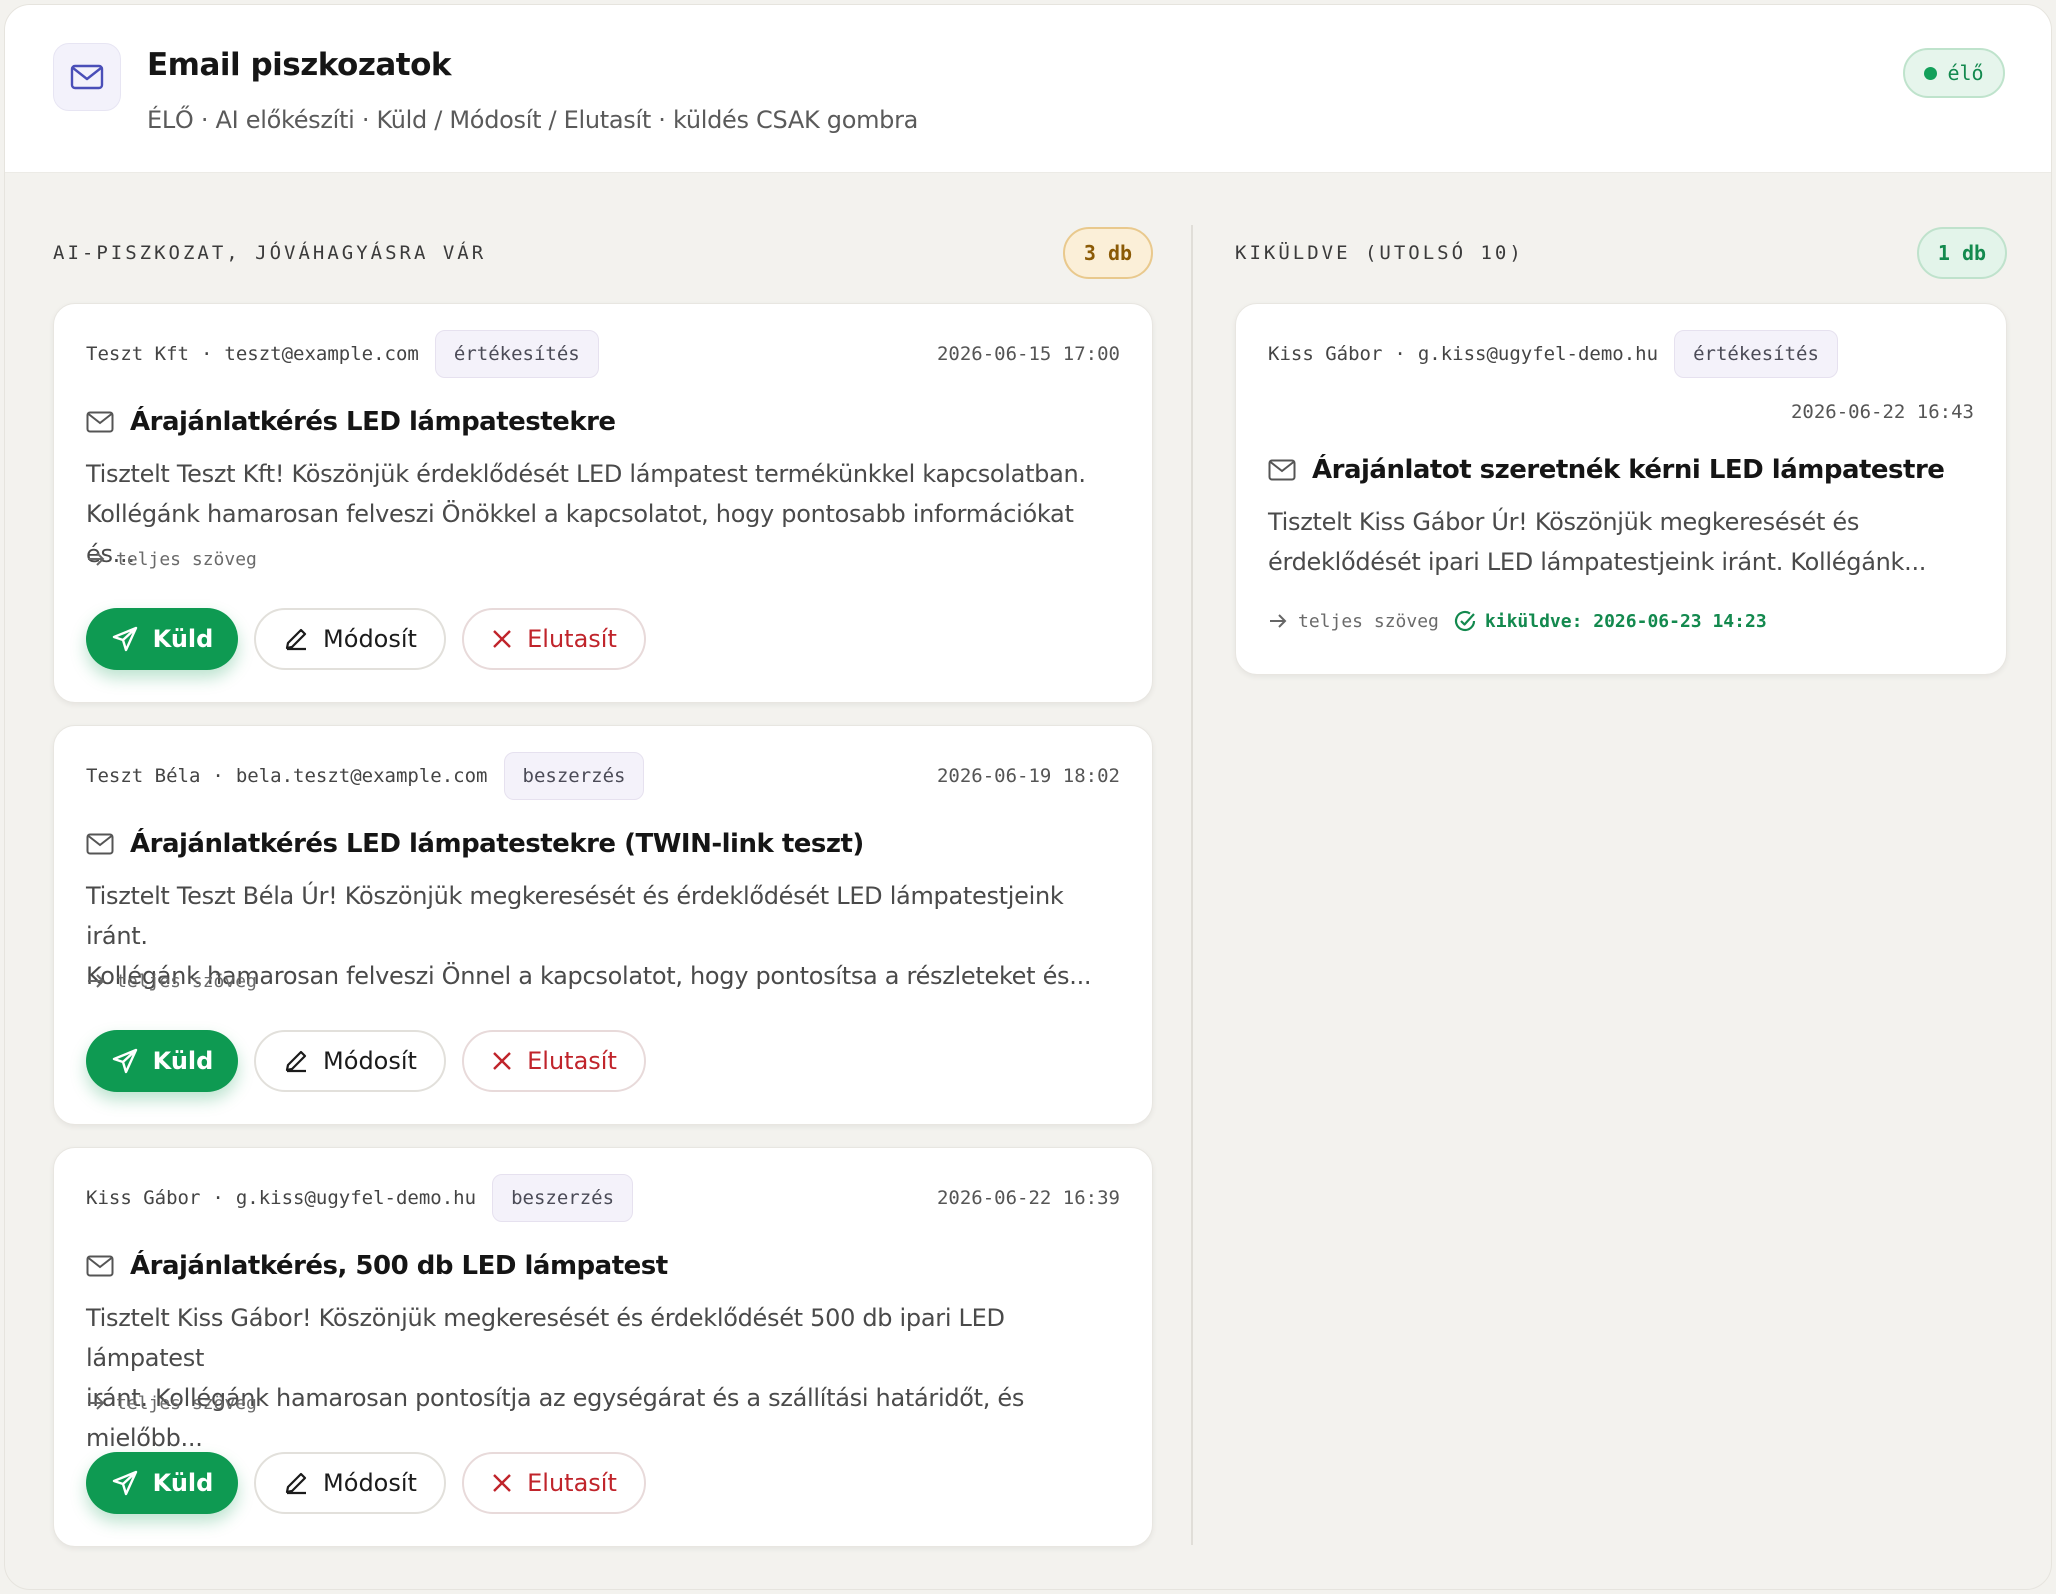 This screenshot has width=2056, height=1594. Describe the element at coordinates (143, 776) in the screenshot. I see `sender-name: Teszt Béla` at that location.